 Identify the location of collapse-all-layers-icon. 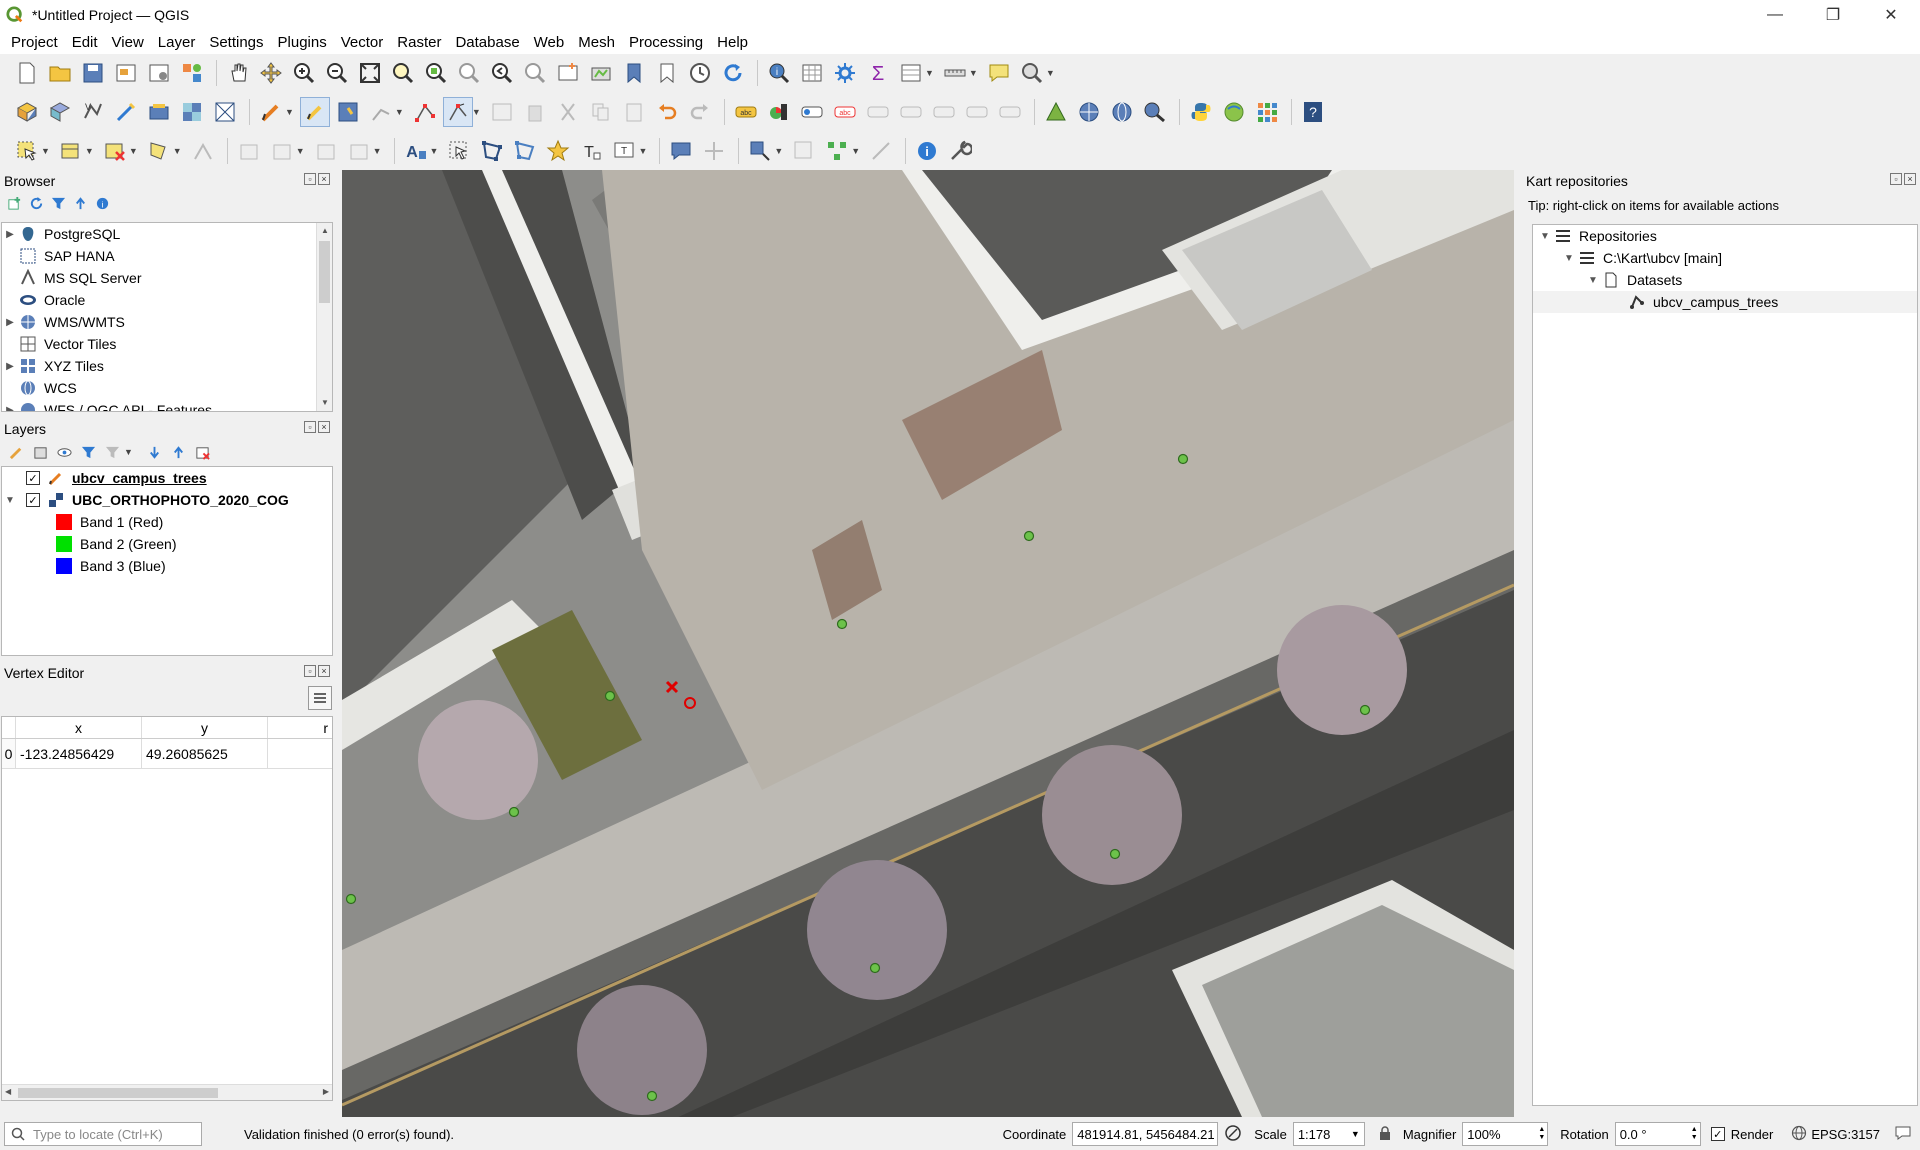
(179, 452).